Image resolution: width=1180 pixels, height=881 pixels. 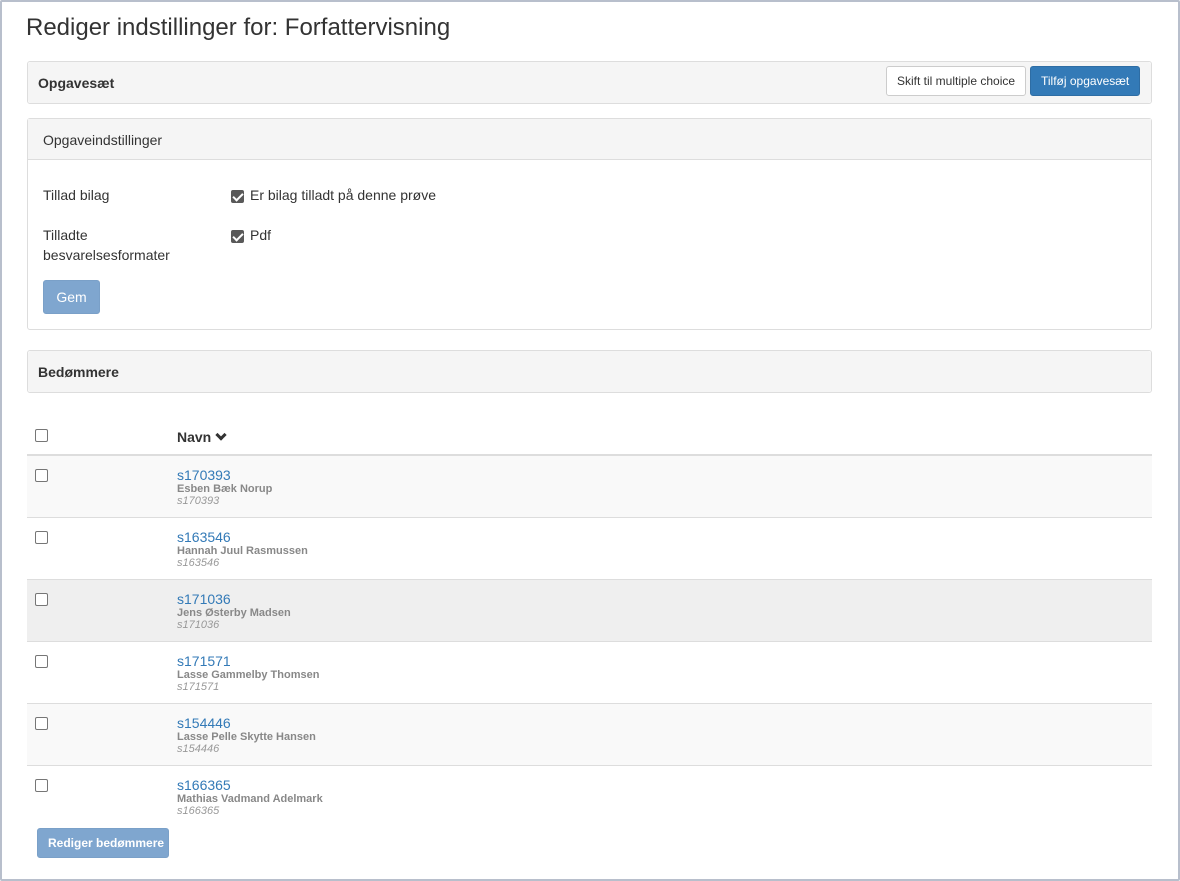 What do you see at coordinates (204, 723) in the screenshot?
I see `row-id-link: s154446` at bounding box center [204, 723].